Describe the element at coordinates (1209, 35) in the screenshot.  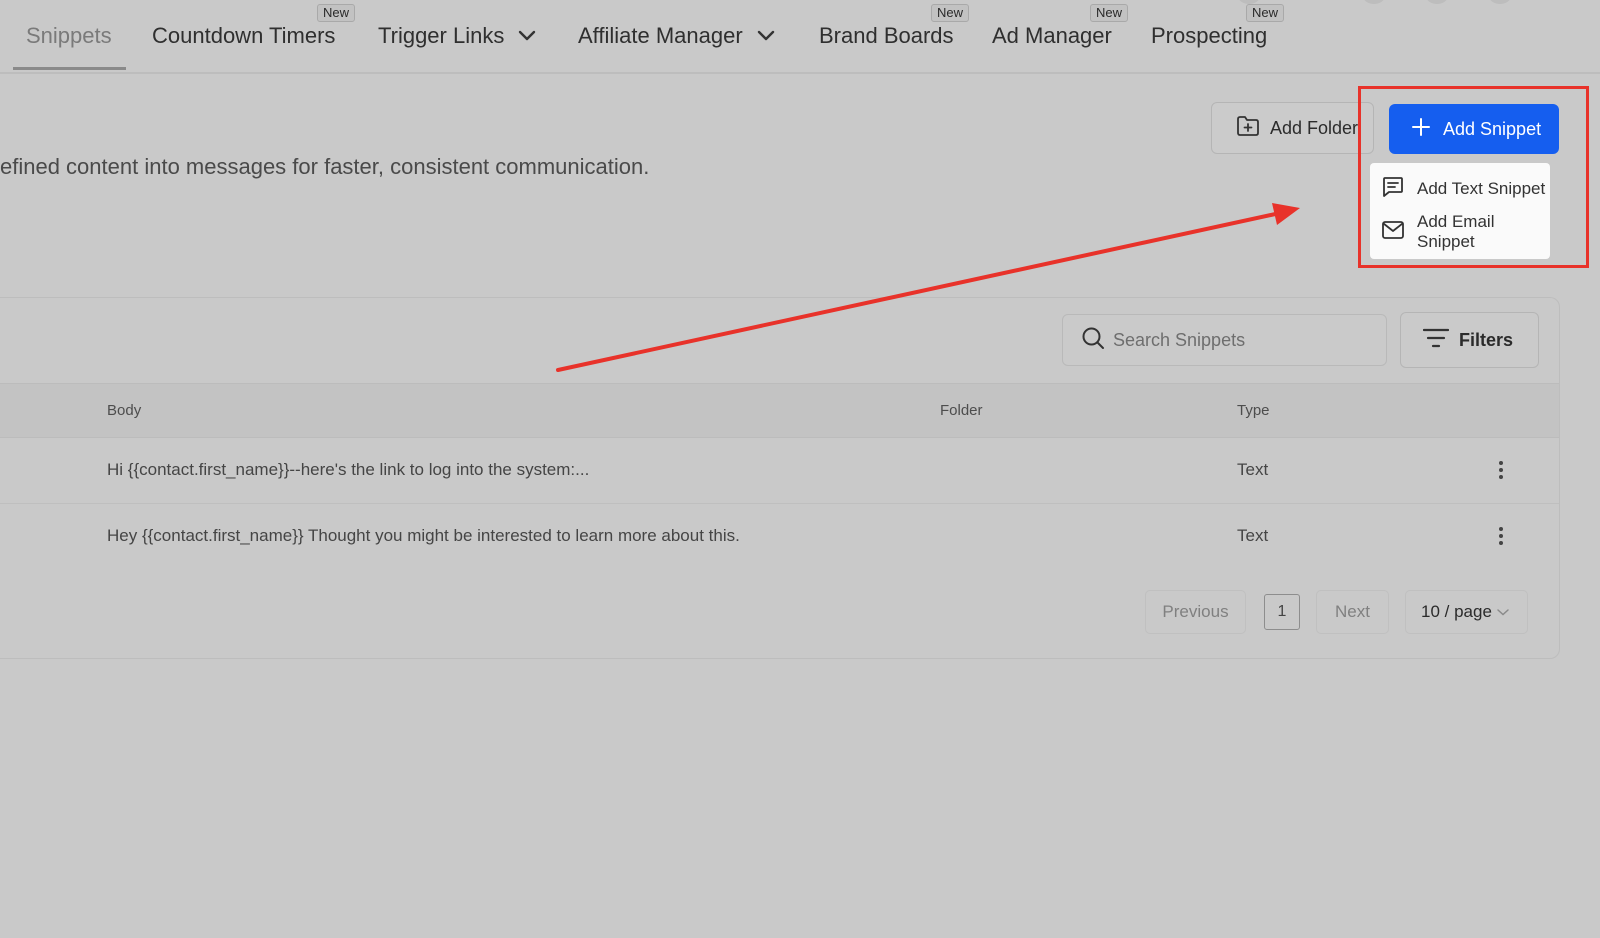
I see `tab-label: Prospecting` at that location.